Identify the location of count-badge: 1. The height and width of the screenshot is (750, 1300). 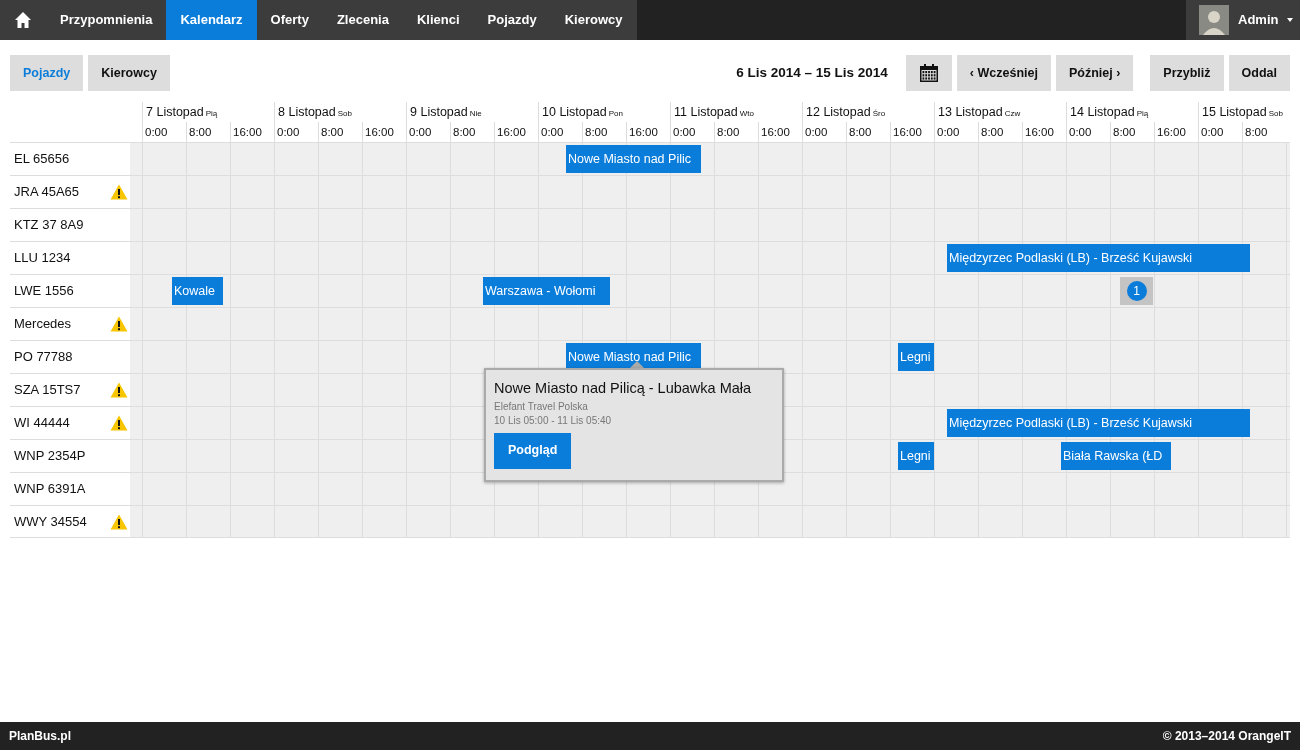
(1136, 291).